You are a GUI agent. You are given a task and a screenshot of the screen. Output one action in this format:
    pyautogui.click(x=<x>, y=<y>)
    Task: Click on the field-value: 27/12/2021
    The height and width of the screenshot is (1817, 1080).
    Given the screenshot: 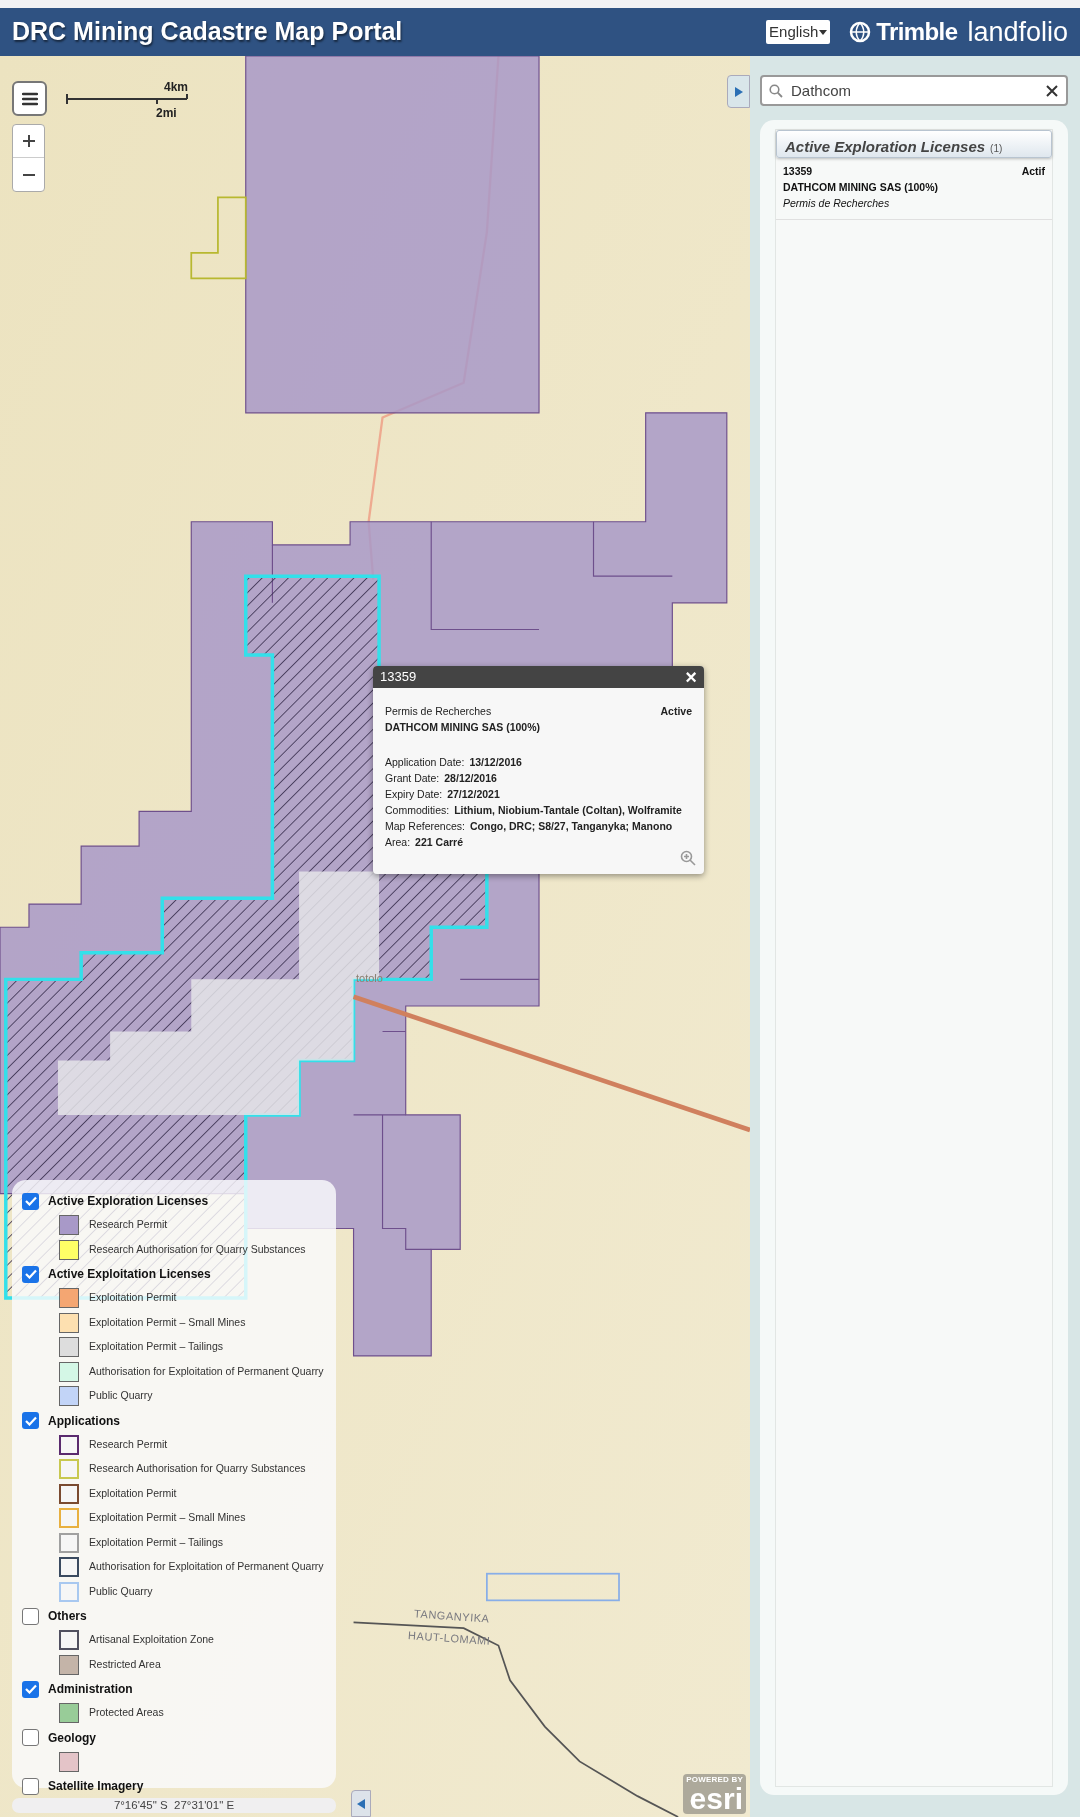 What is the action you would take?
    pyautogui.click(x=473, y=794)
    